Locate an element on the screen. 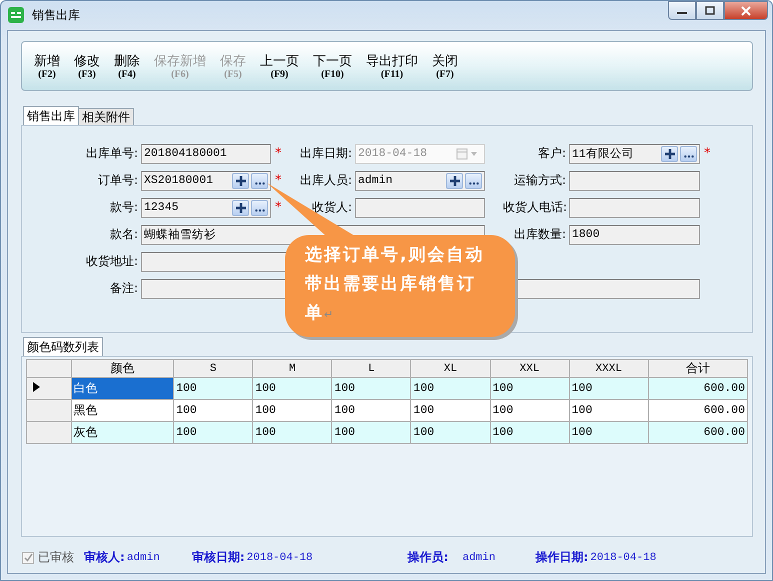 The image size is (773, 581). column-header: L is located at coordinates (371, 369).